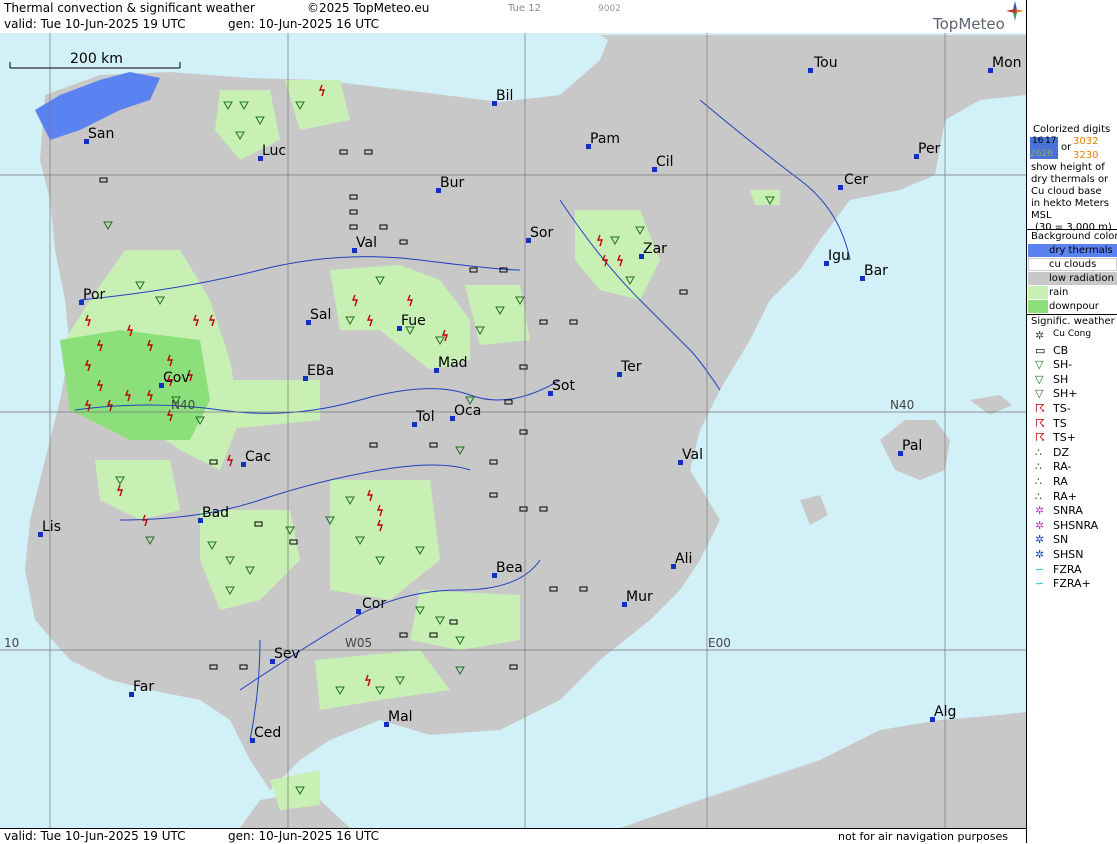 The image size is (1117, 844). Describe the element at coordinates (539, 234) in the screenshot. I see `city-marker: Sor` at that location.